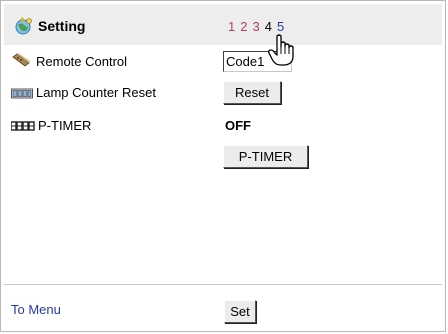  I want to click on lamp-counter-label: Lamp Counter Reset, so click(96, 92).